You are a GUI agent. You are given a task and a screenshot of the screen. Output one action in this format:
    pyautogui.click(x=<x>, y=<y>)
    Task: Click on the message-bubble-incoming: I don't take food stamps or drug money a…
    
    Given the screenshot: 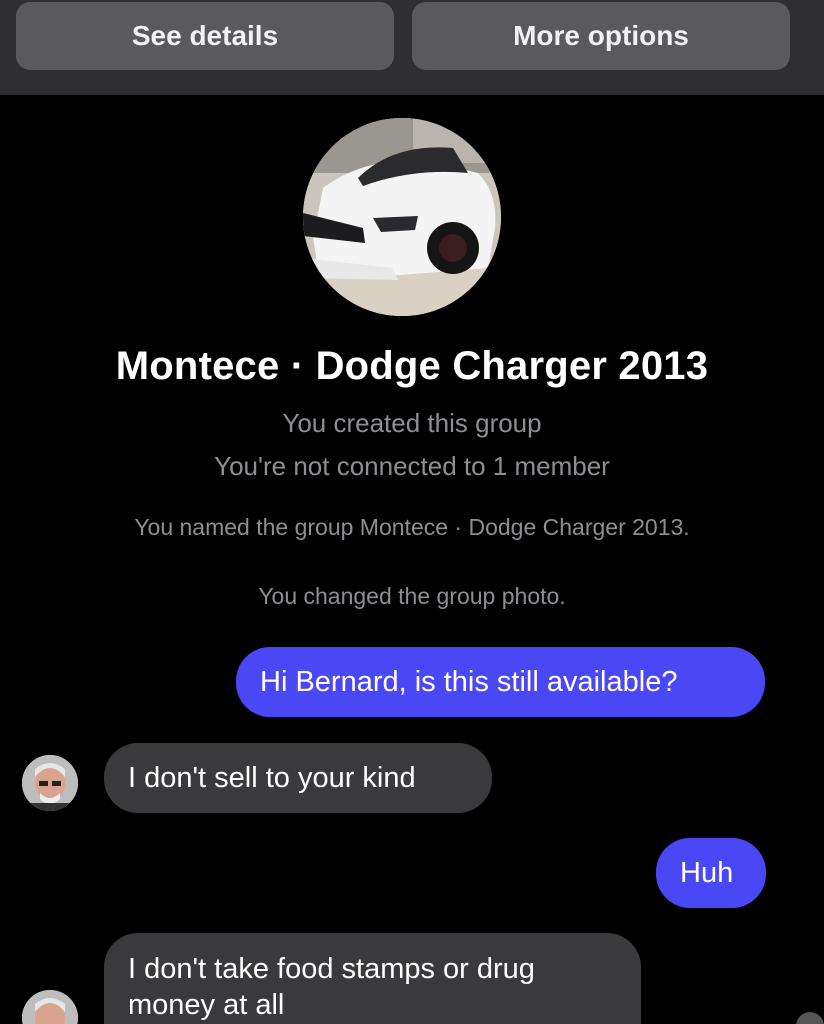 What is the action you would take?
    pyautogui.click(x=372, y=978)
    